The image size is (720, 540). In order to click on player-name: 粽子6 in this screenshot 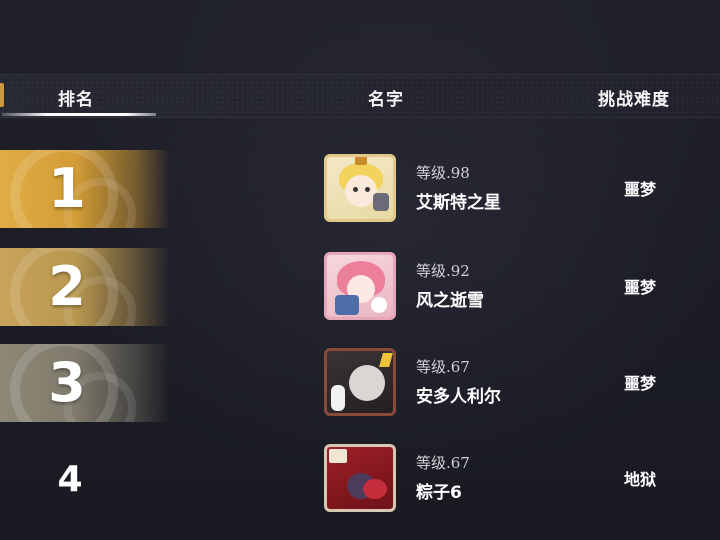, I will do `click(439, 493)`.